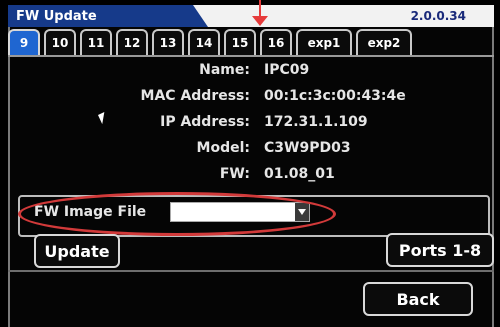 The width and height of the screenshot is (500, 327). Describe the element at coordinates (276, 42) in the screenshot. I see `tab-16: 16` at that location.